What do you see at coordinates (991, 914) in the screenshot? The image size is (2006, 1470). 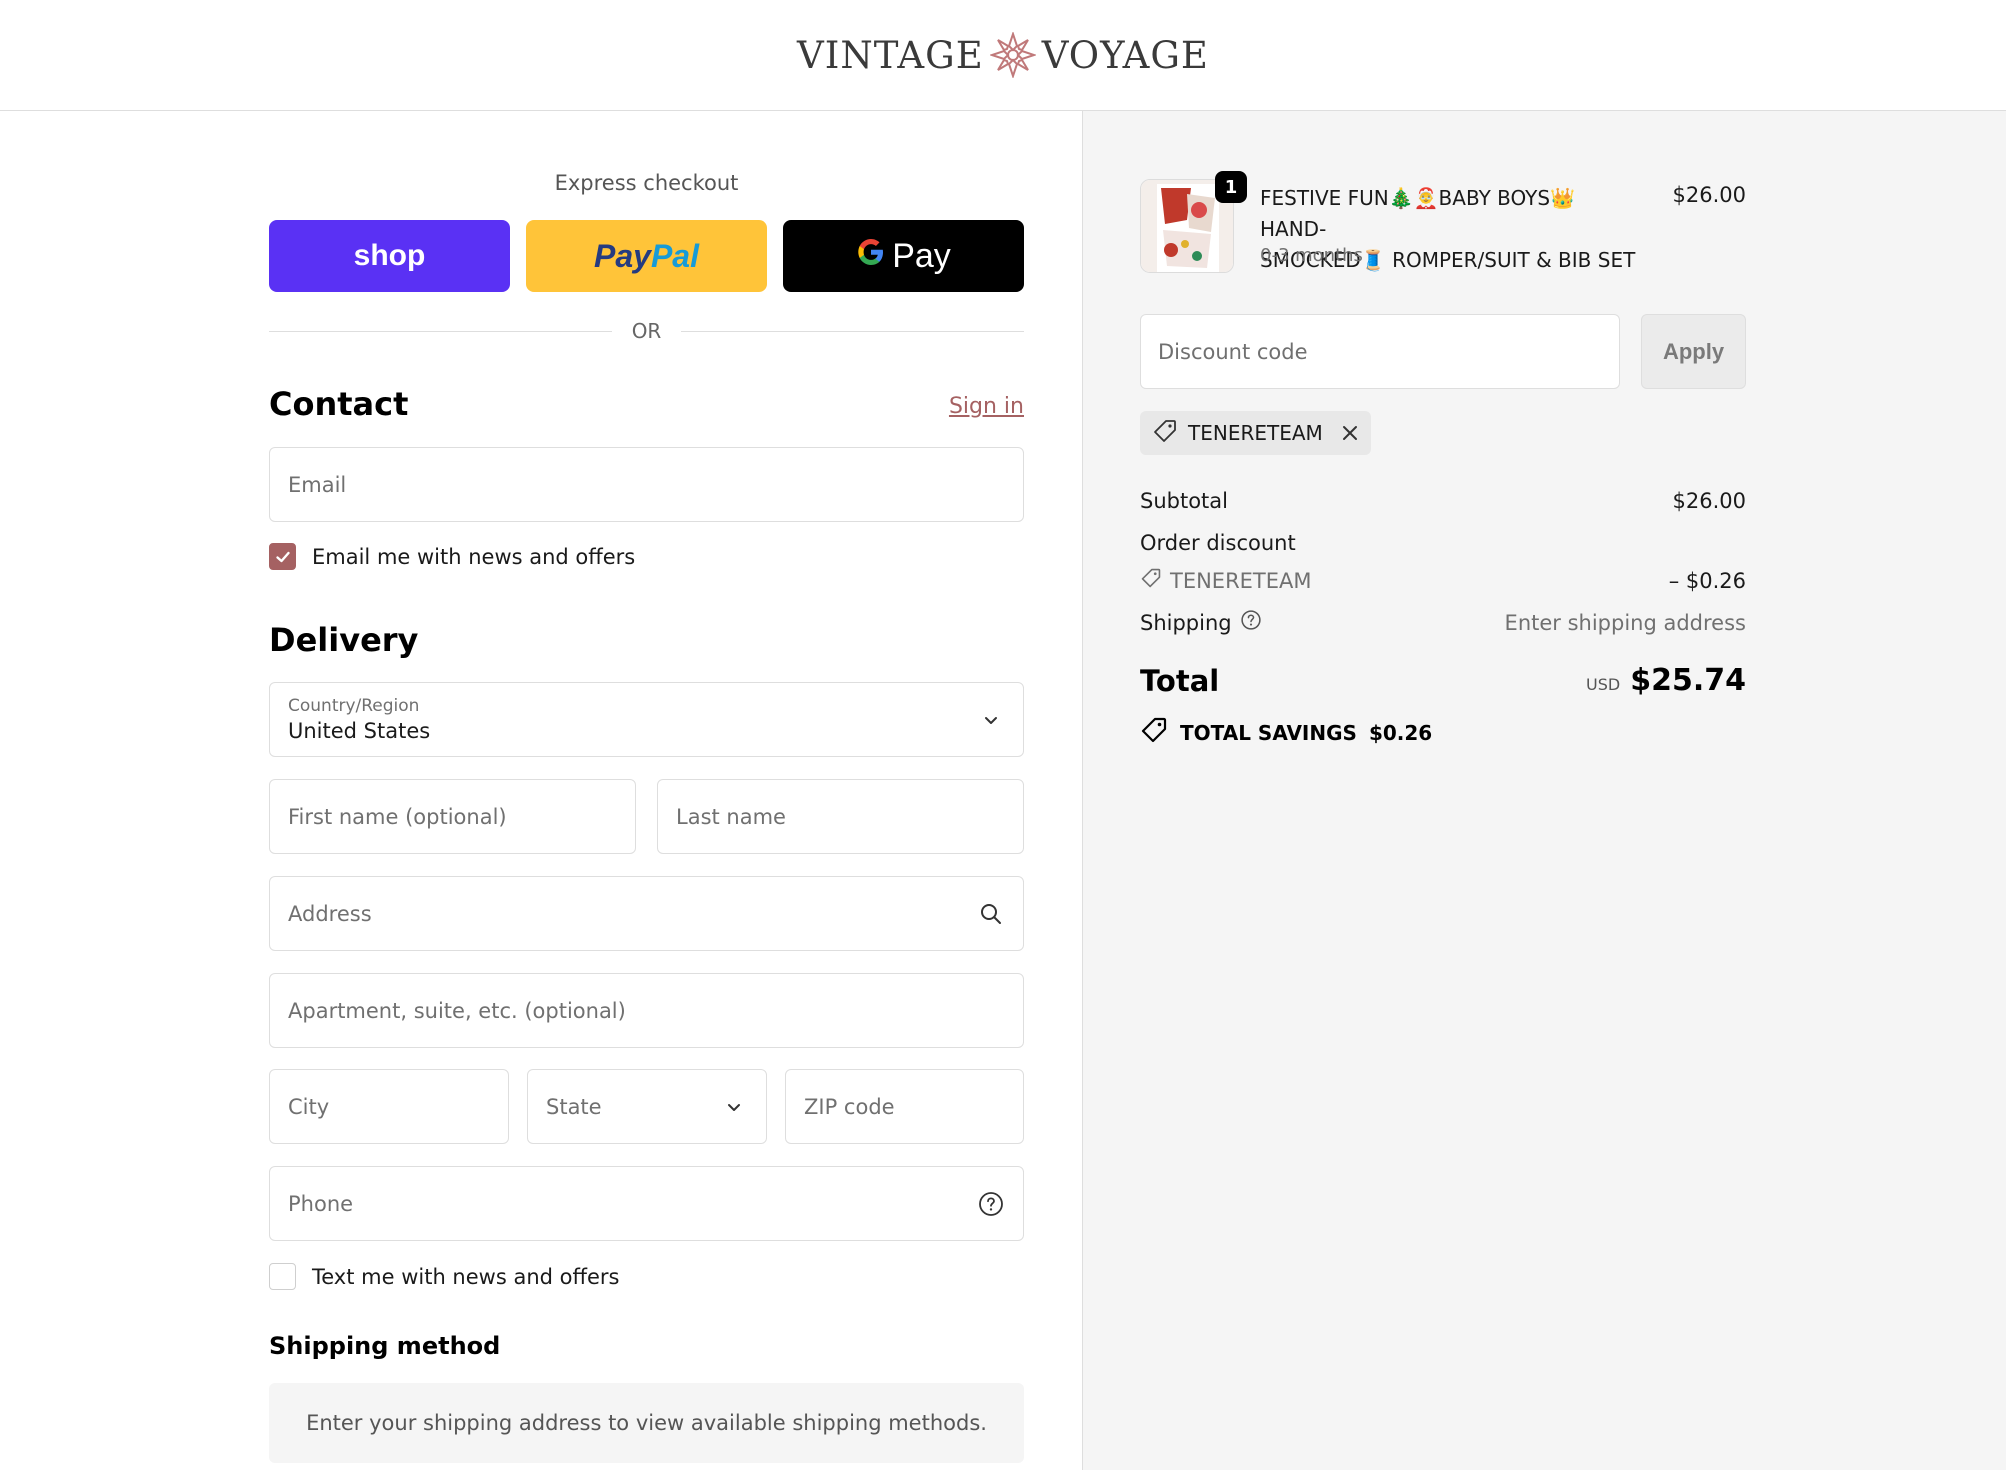 I see `search-icon` at bounding box center [991, 914].